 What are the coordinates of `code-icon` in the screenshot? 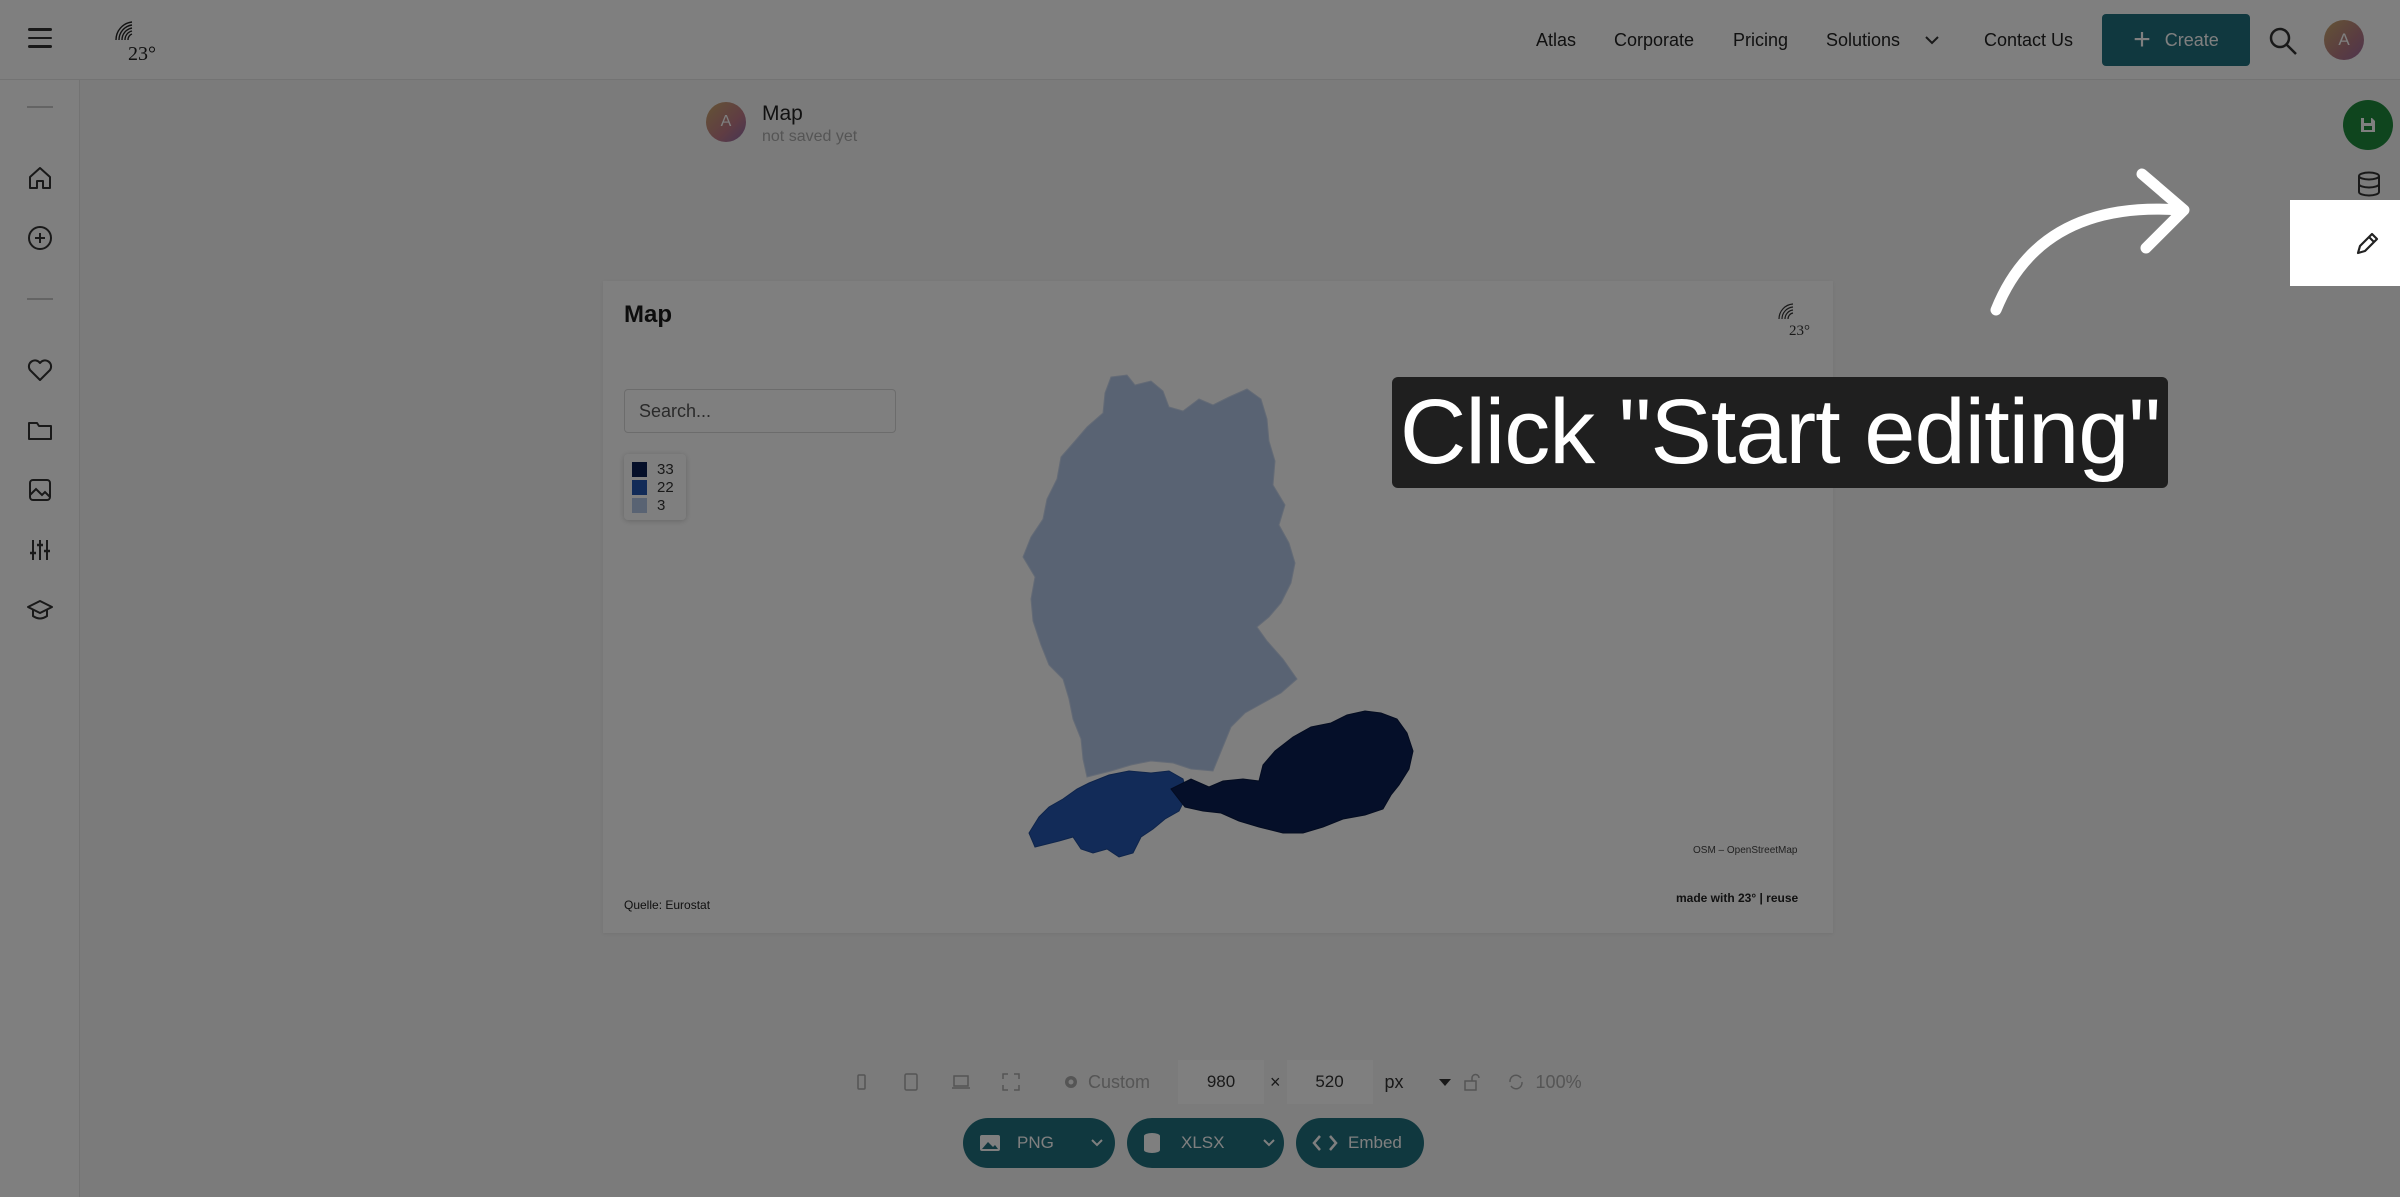 It's located at (1325, 1143).